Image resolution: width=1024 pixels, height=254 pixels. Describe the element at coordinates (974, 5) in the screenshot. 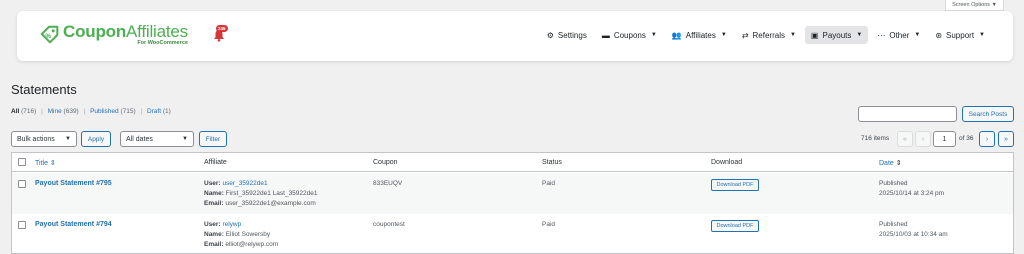

I see `screen-options-button: Screen Options ▼` at that location.